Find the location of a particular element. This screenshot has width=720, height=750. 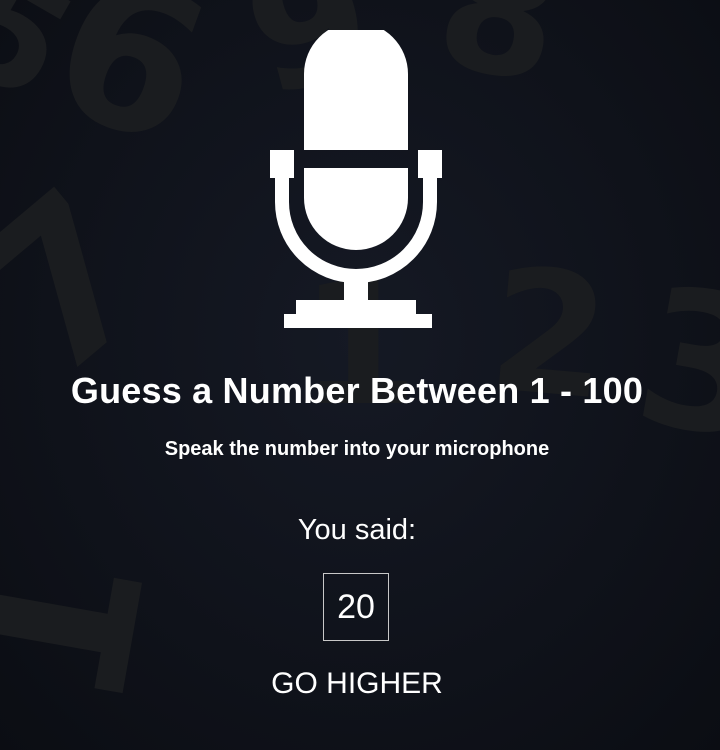

spoken-number: 20 is located at coordinates (356, 606).